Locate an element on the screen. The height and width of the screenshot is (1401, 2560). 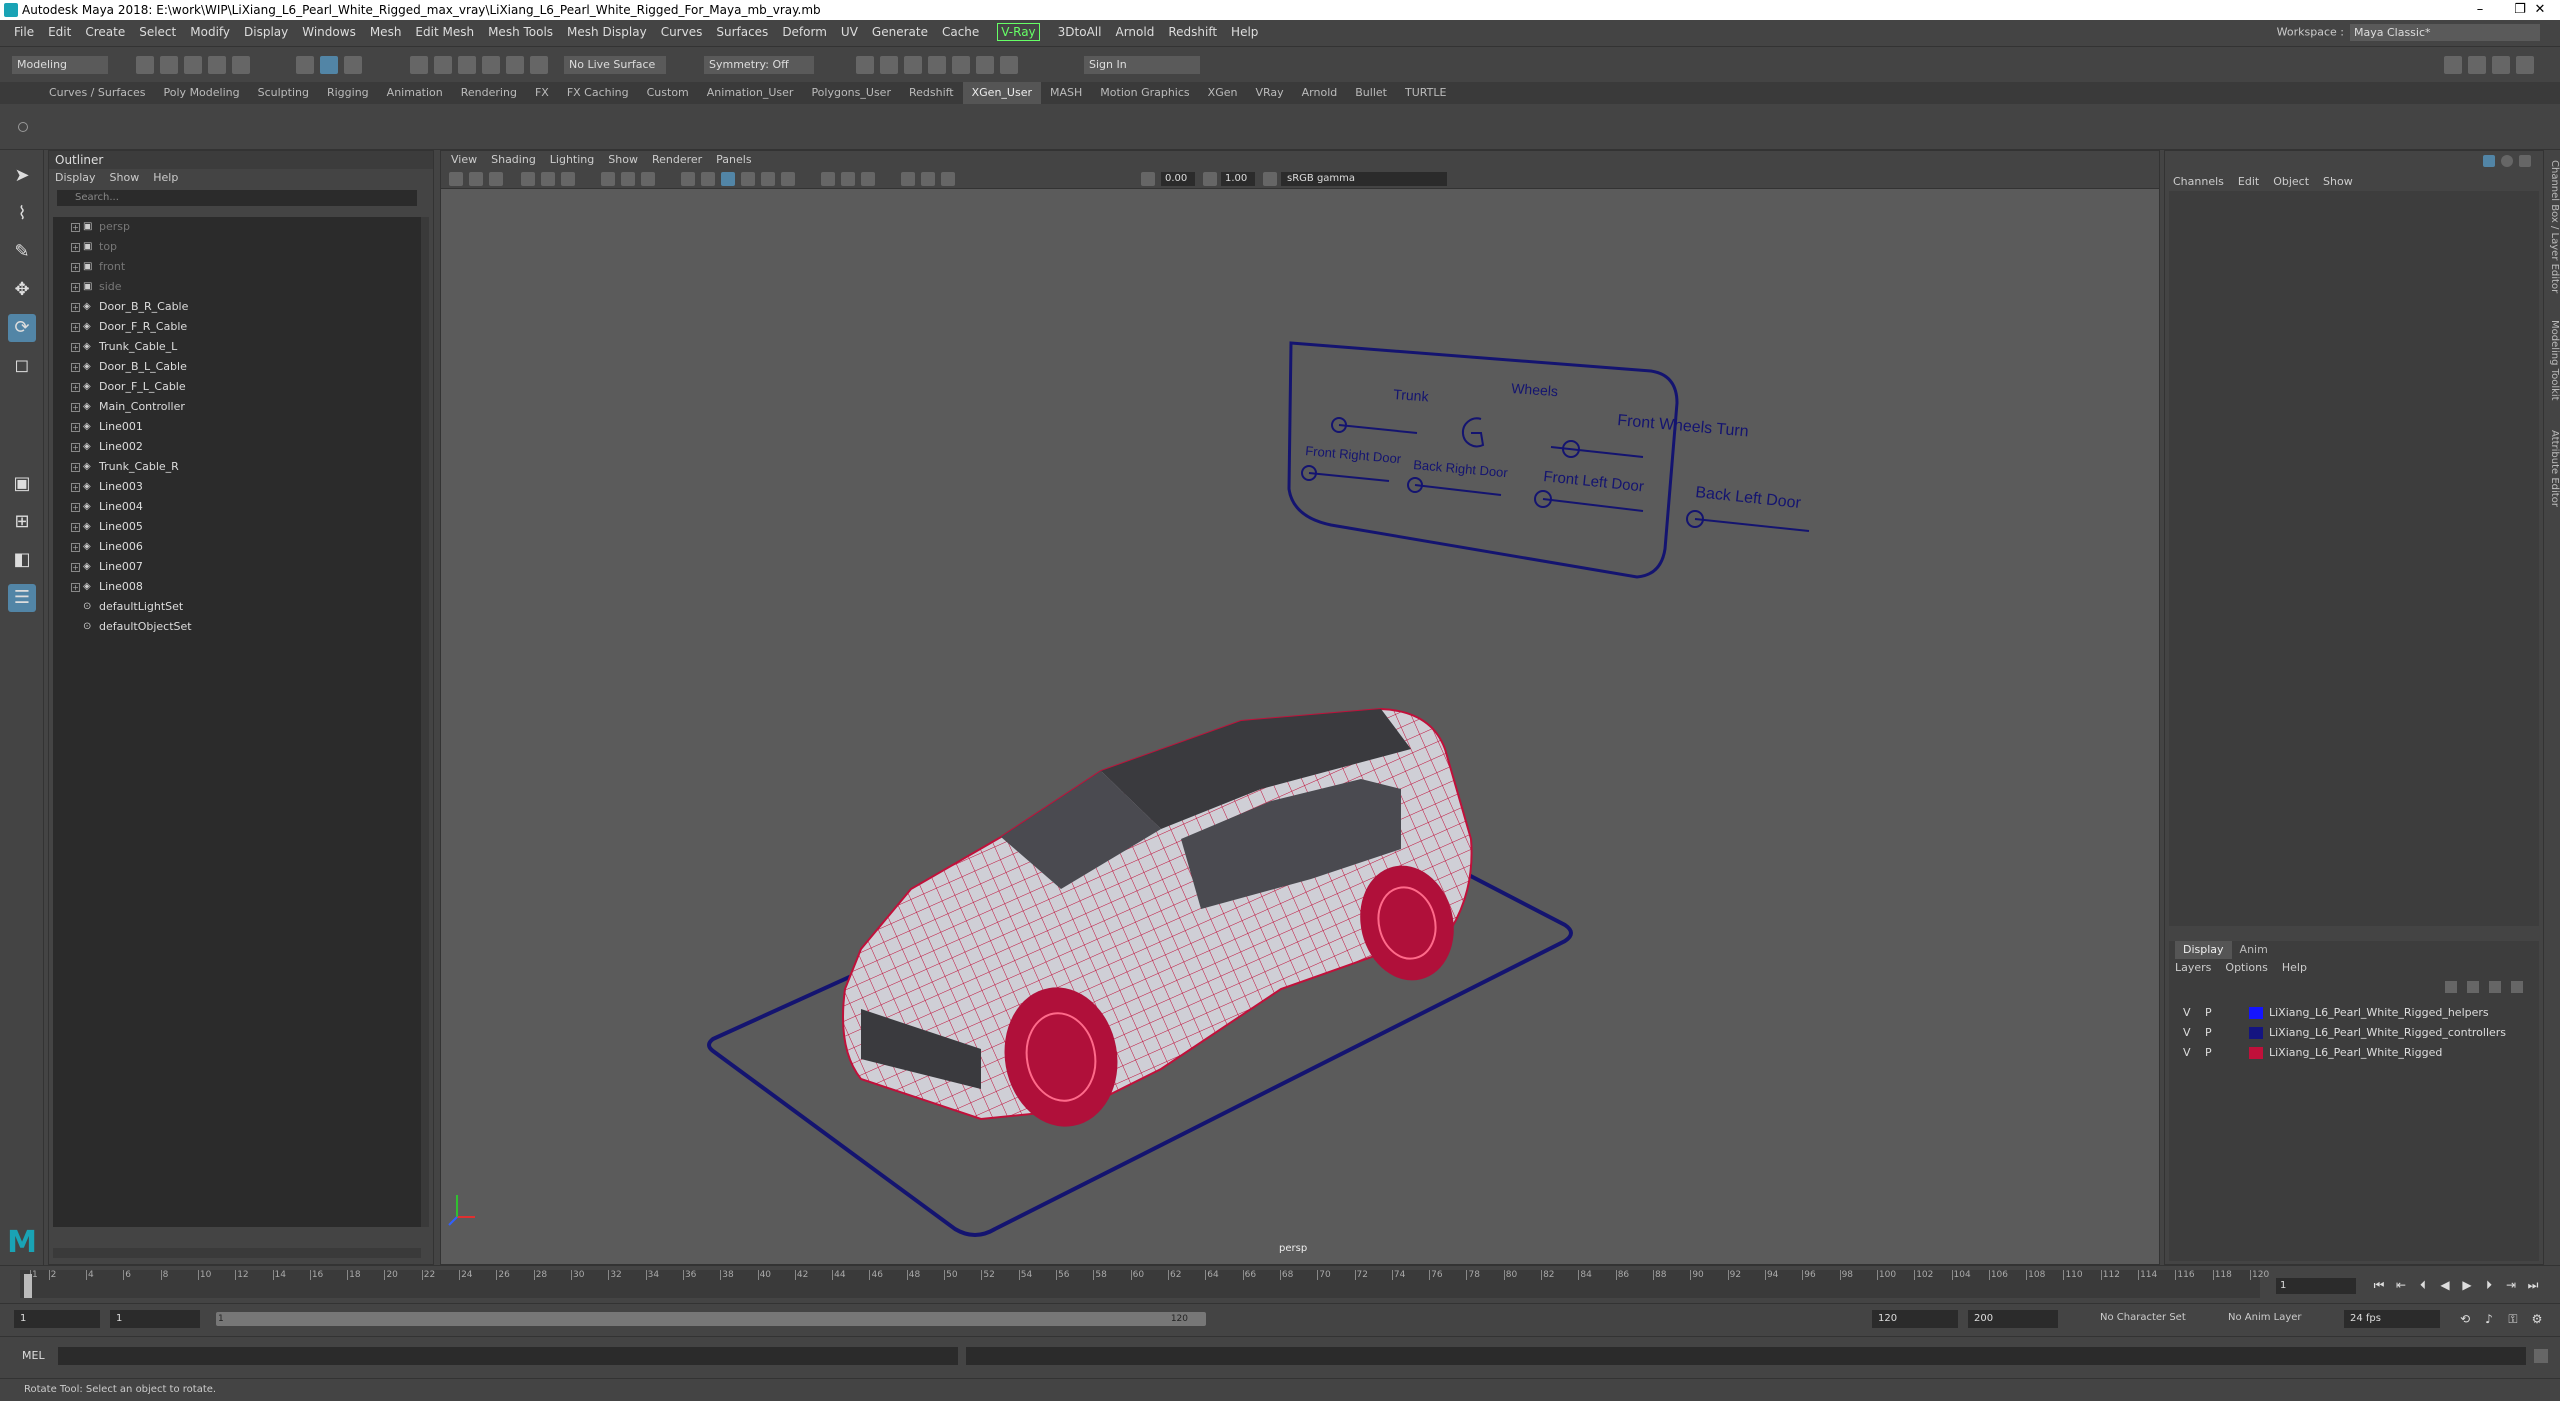
shelf-tab-animation-user: Animation_User is located at coordinates (750, 93).